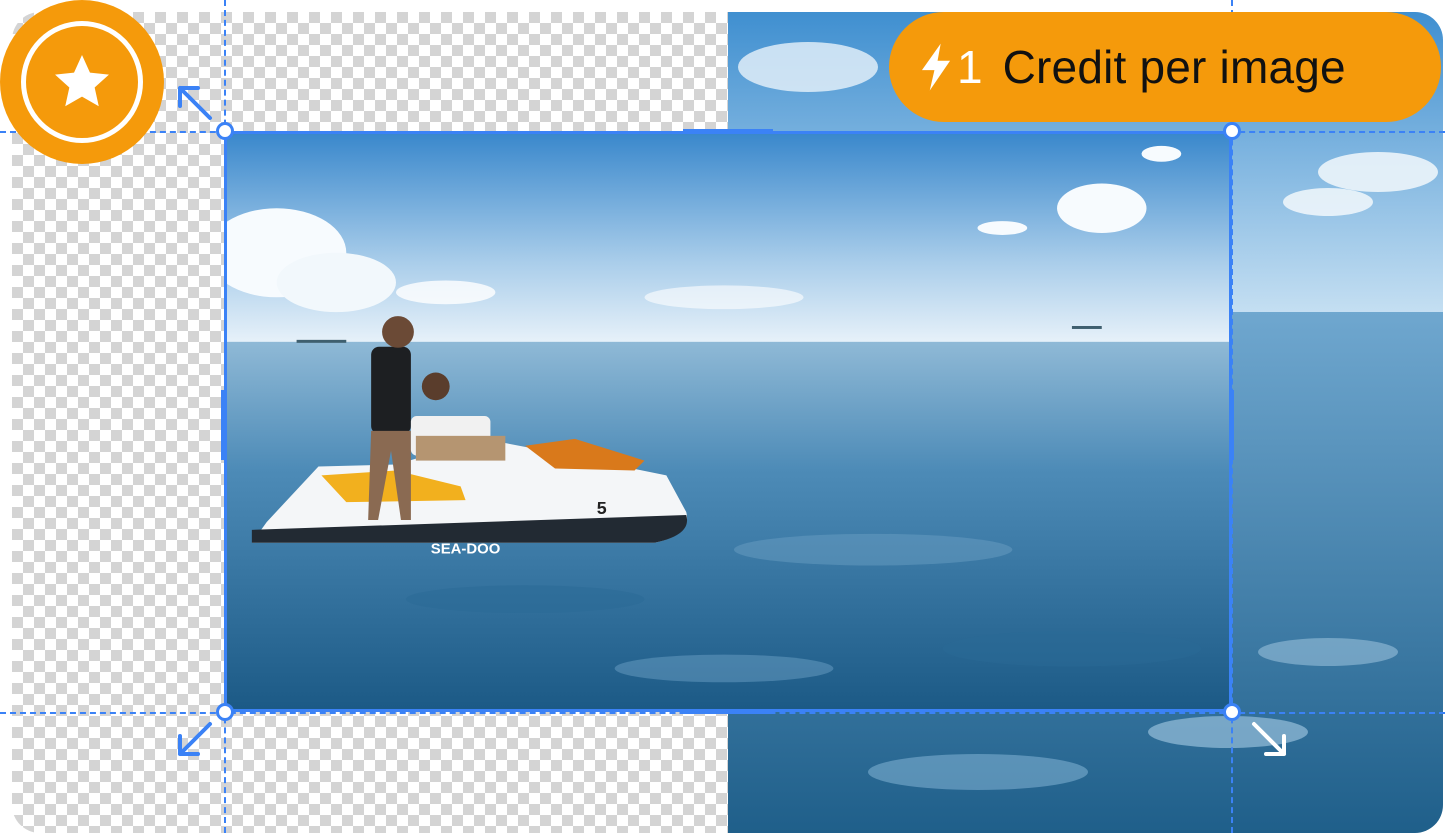  What do you see at coordinates (195, 103) in the screenshot?
I see `arrow-up-left-icon` at bounding box center [195, 103].